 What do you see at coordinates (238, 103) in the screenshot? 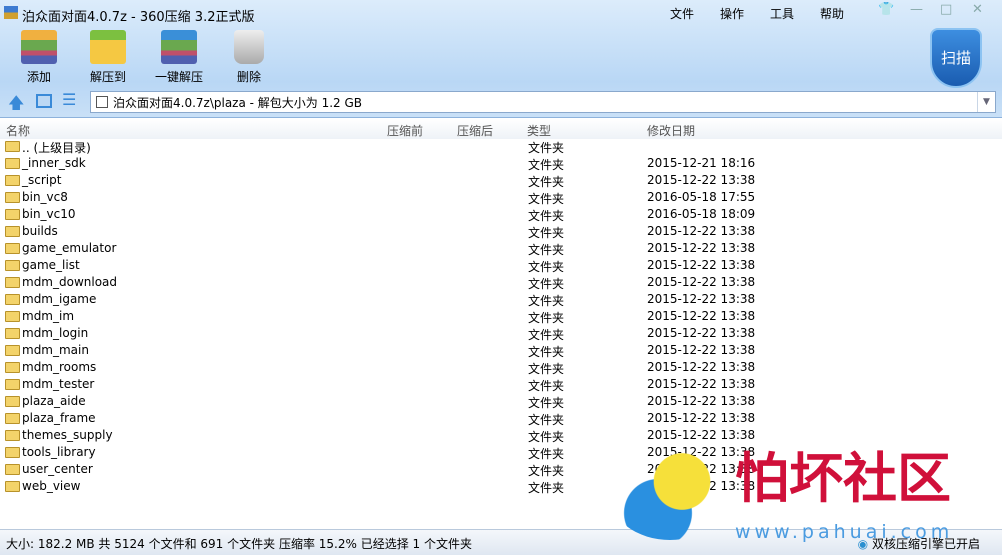
I see `address-text: 泊众面对面4.0.7z\plaza - 解包大小为 1.2 GB` at bounding box center [238, 103].